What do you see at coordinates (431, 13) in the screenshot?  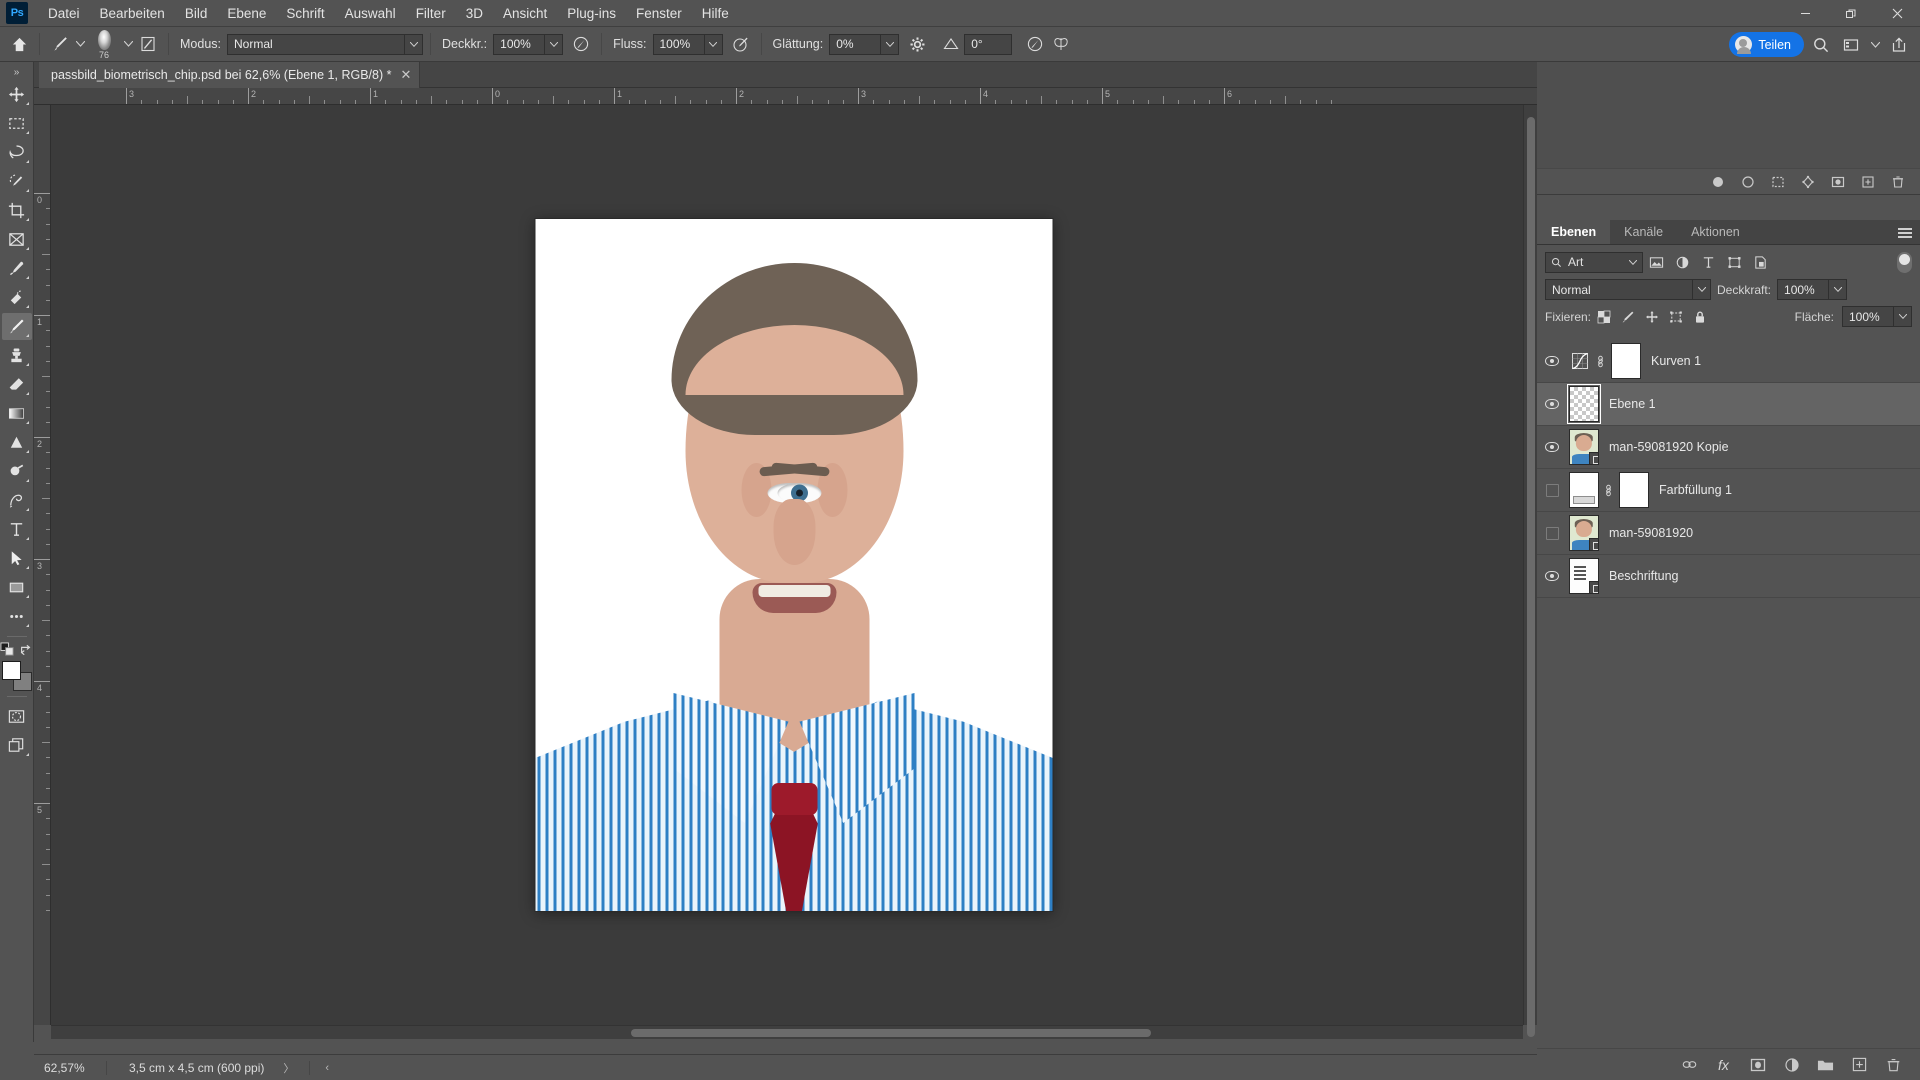 I see `menu-filter: Filter` at bounding box center [431, 13].